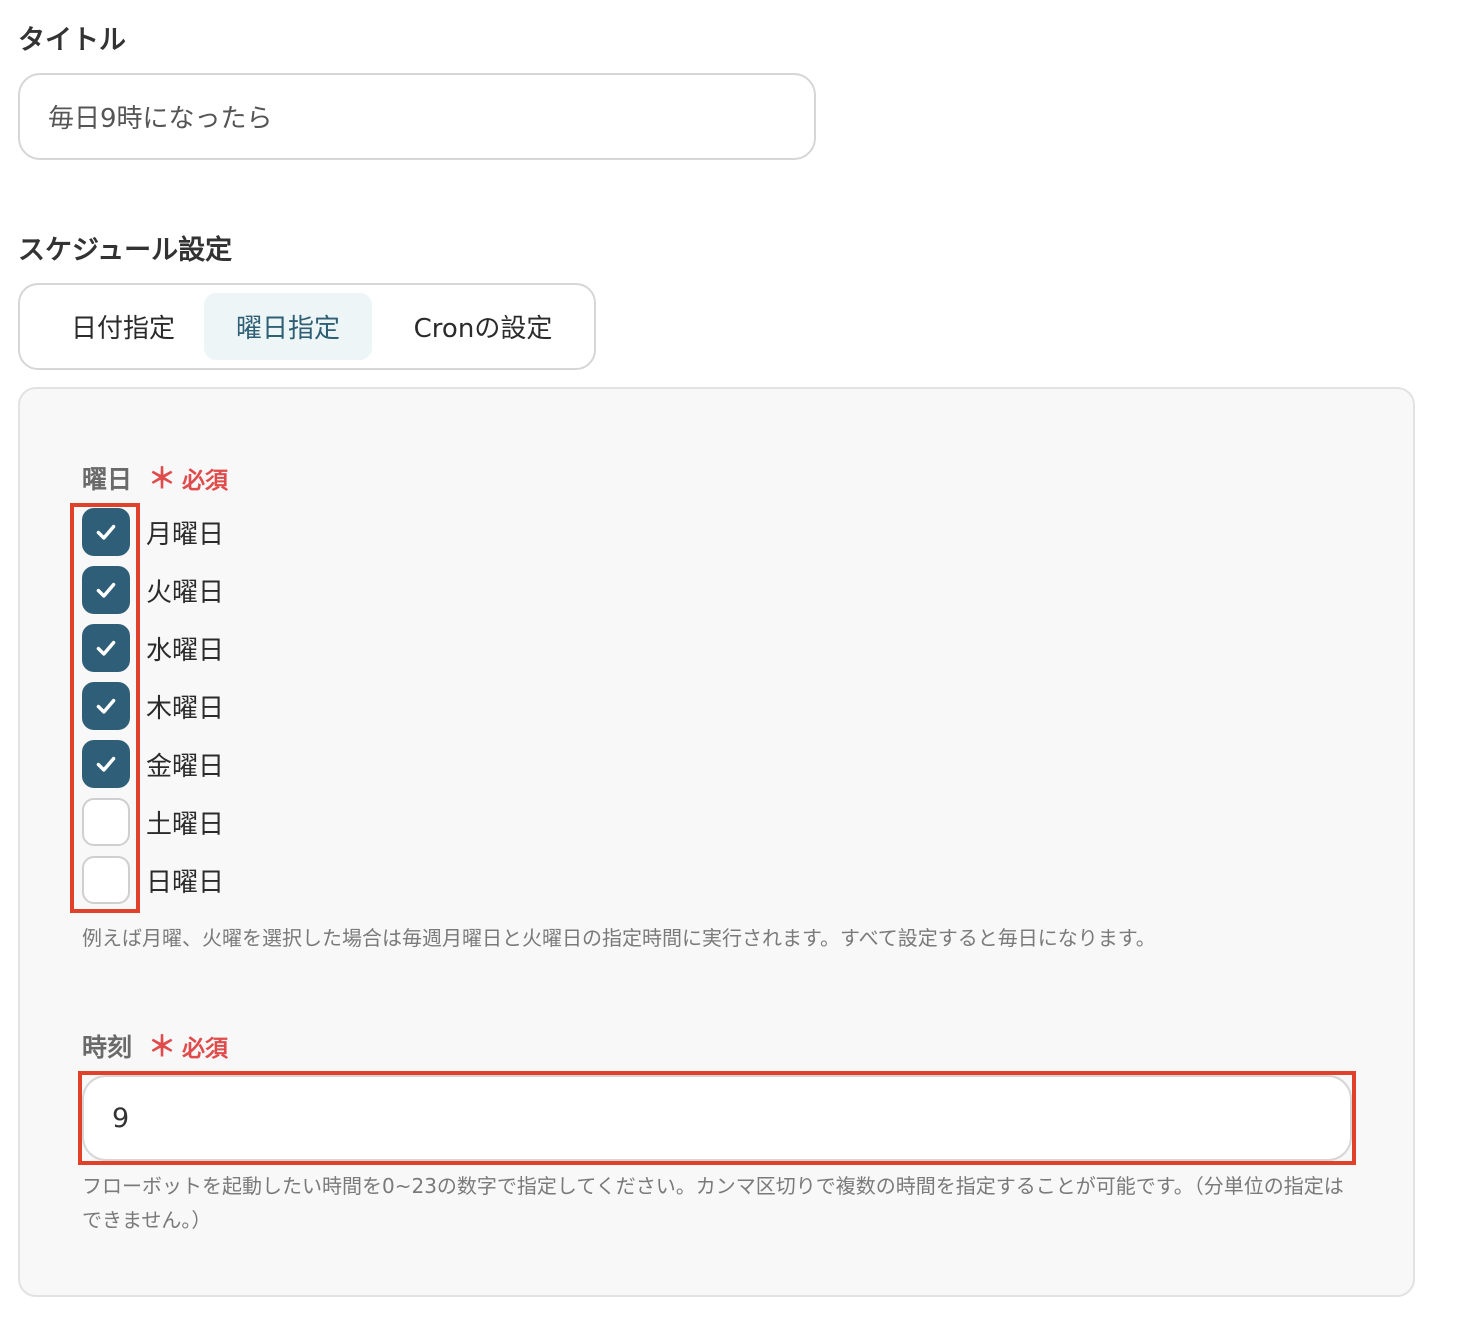  Describe the element at coordinates (417, 116) in the screenshot. I see `title-input` at that location.